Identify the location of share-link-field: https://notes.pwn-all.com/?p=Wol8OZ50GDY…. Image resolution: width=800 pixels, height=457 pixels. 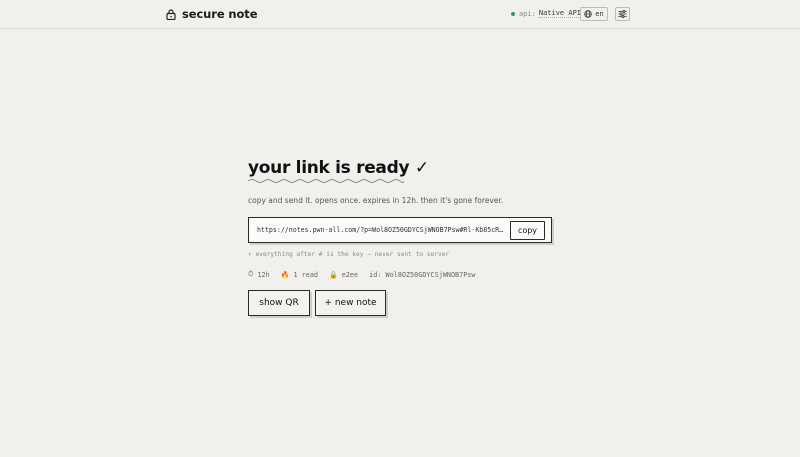
(400, 230).